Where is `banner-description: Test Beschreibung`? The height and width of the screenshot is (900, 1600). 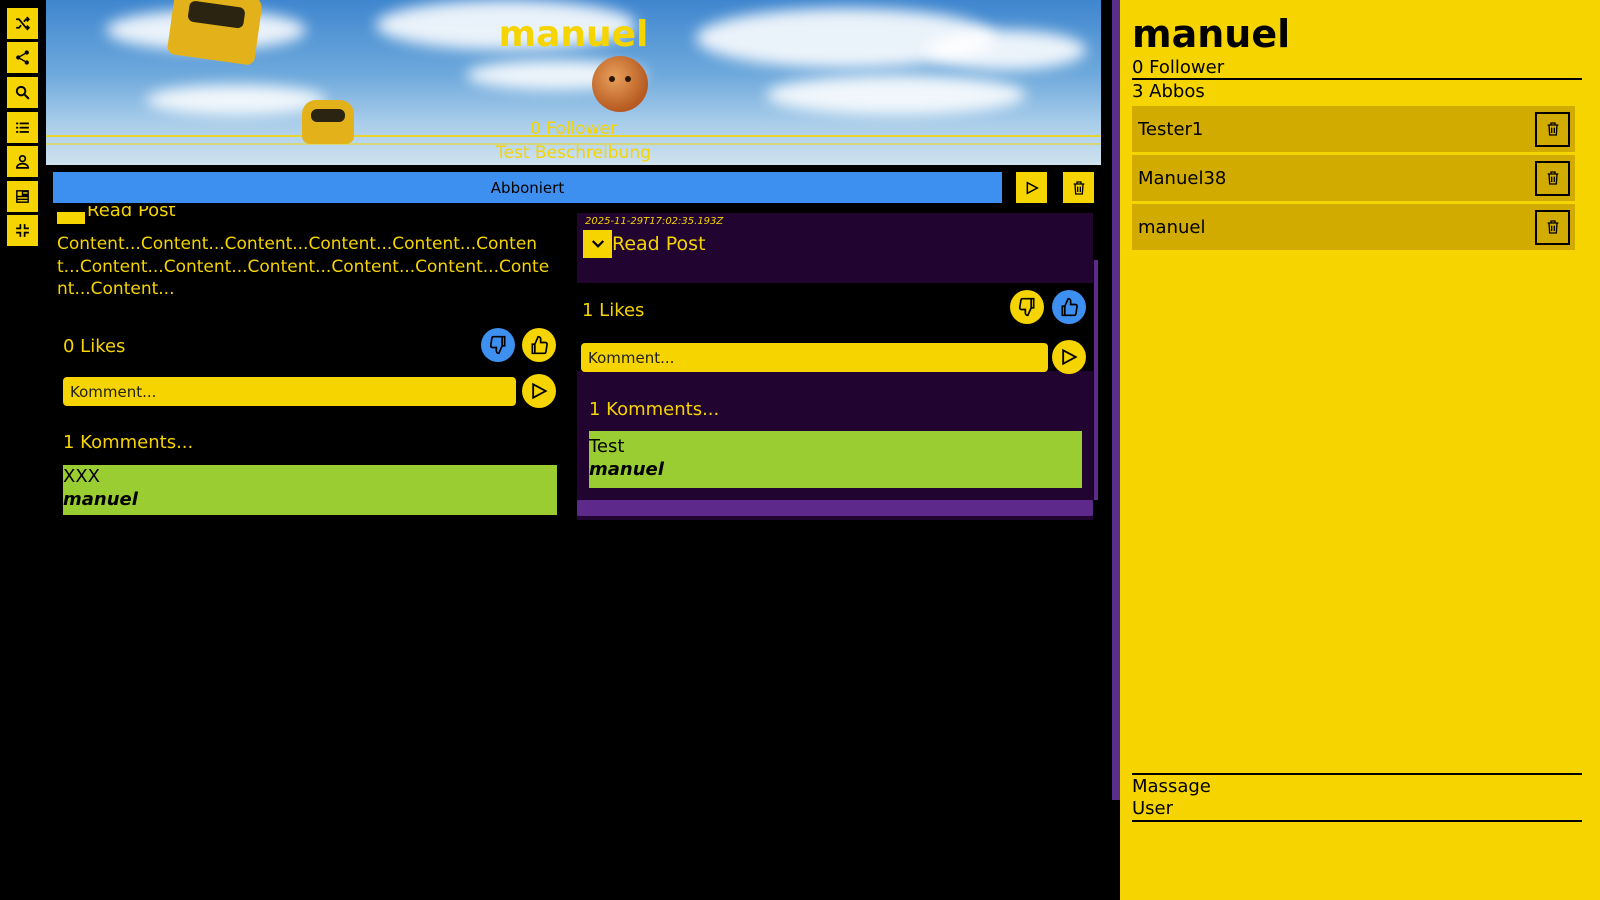 banner-description: Test Beschreibung is located at coordinates (573, 153).